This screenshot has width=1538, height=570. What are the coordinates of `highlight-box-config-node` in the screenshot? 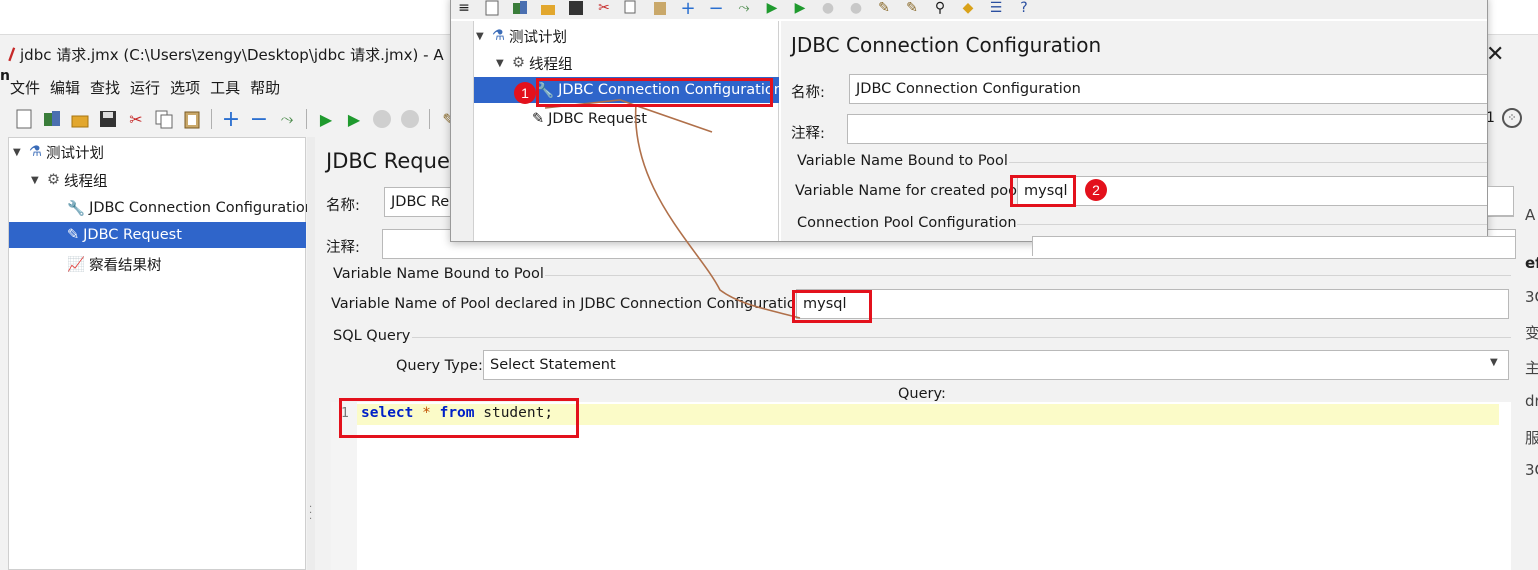 It's located at (654, 92).